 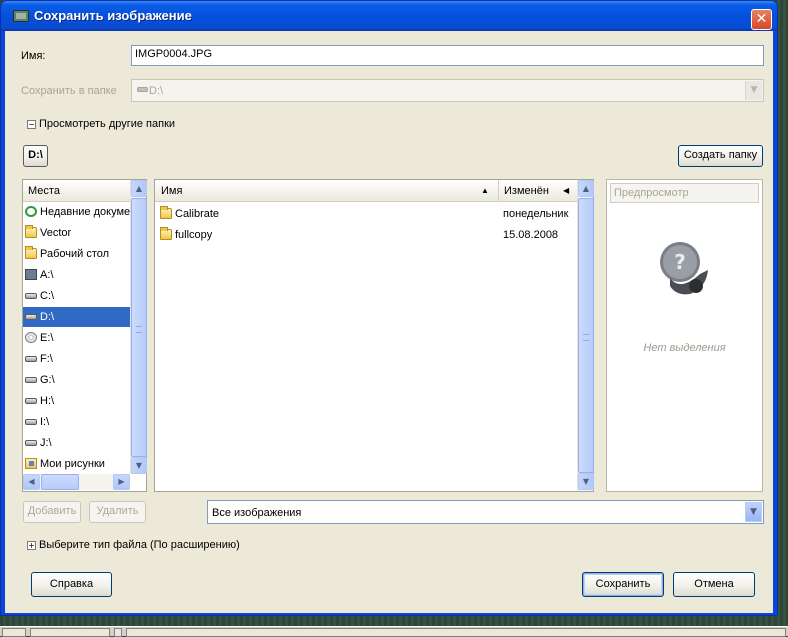 What do you see at coordinates (531, 235) in the screenshot?
I see `file-modified: 15.08.2008` at bounding box center [531, 235].